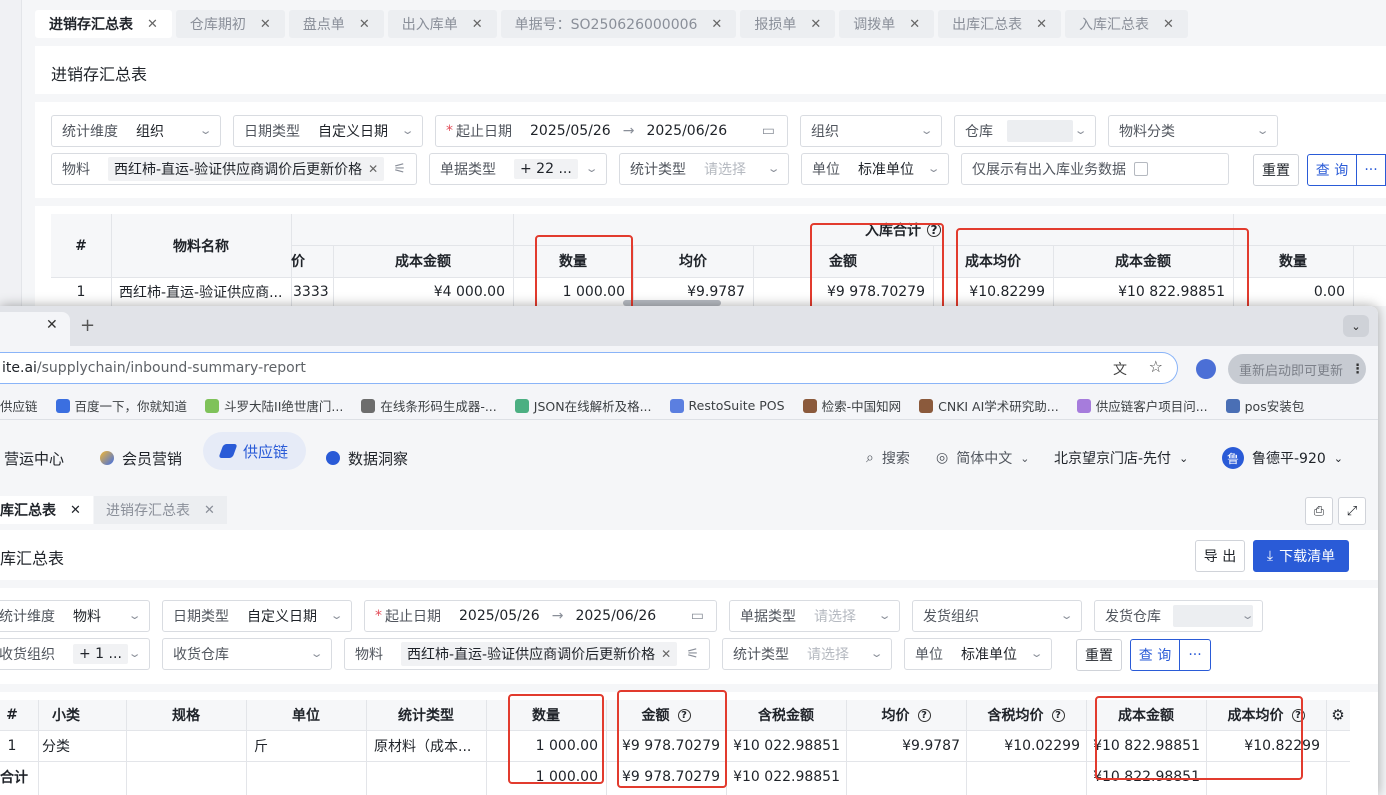  I want to click on only-business-data-toggle: 仅展示有出入库业务数据, so click(1095, 169).